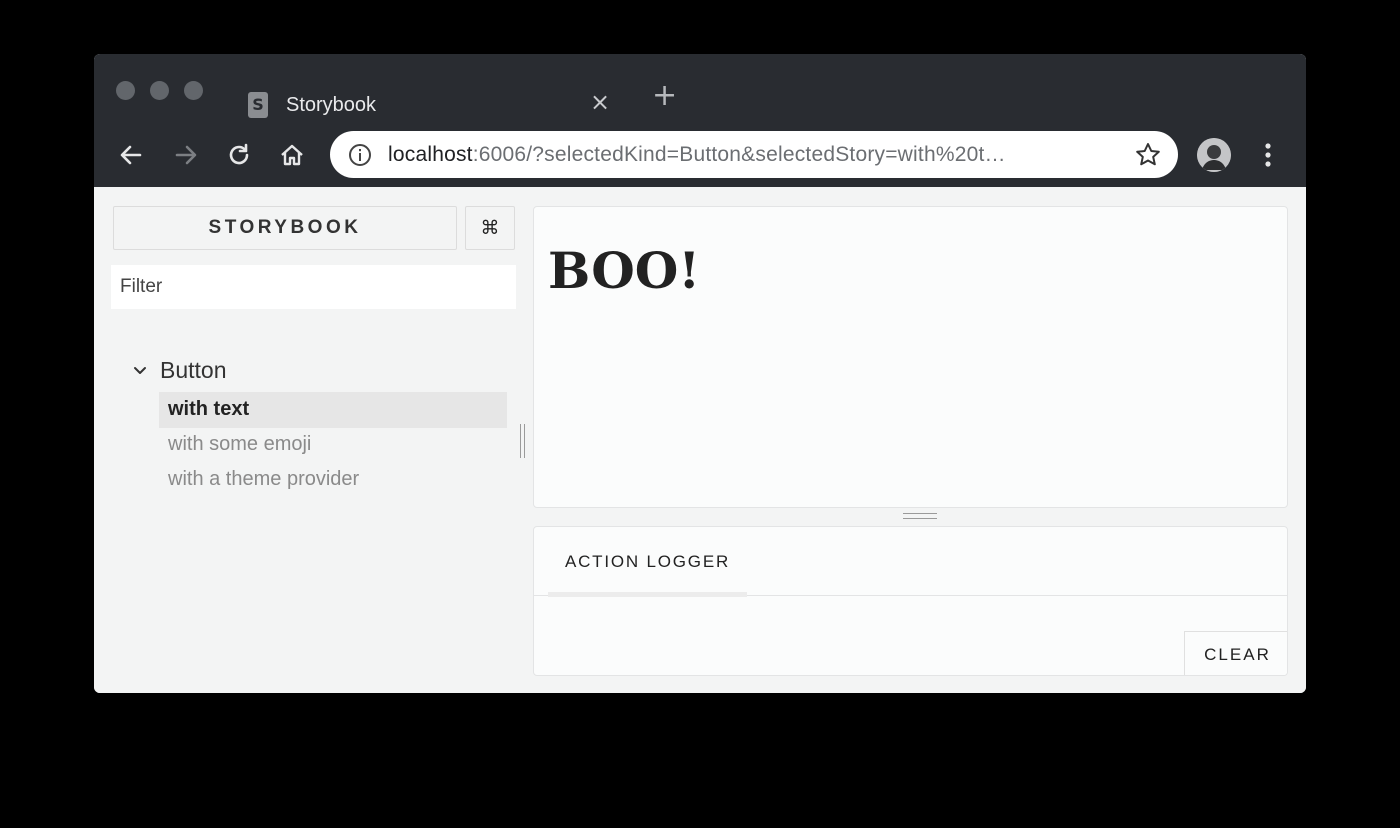 Image resolution: width=1400 pixels, height=828 pixels. What do you see at coordinates (285, 228) in the screenshot?
I see `storybook-brand-link: STORYBOOK` at bounding box center [285, 228].